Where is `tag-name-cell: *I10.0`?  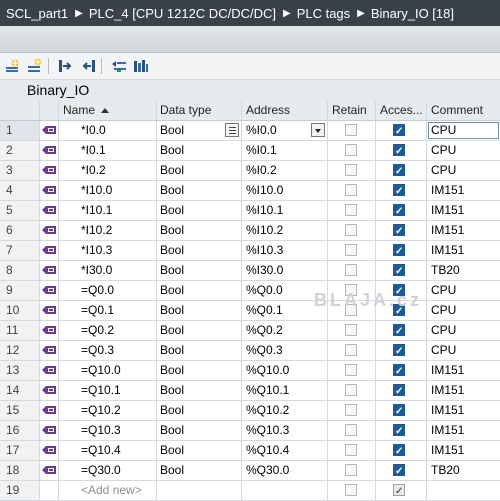 tag-name-cell: *I10.0 is located at coordinates (108, 190).